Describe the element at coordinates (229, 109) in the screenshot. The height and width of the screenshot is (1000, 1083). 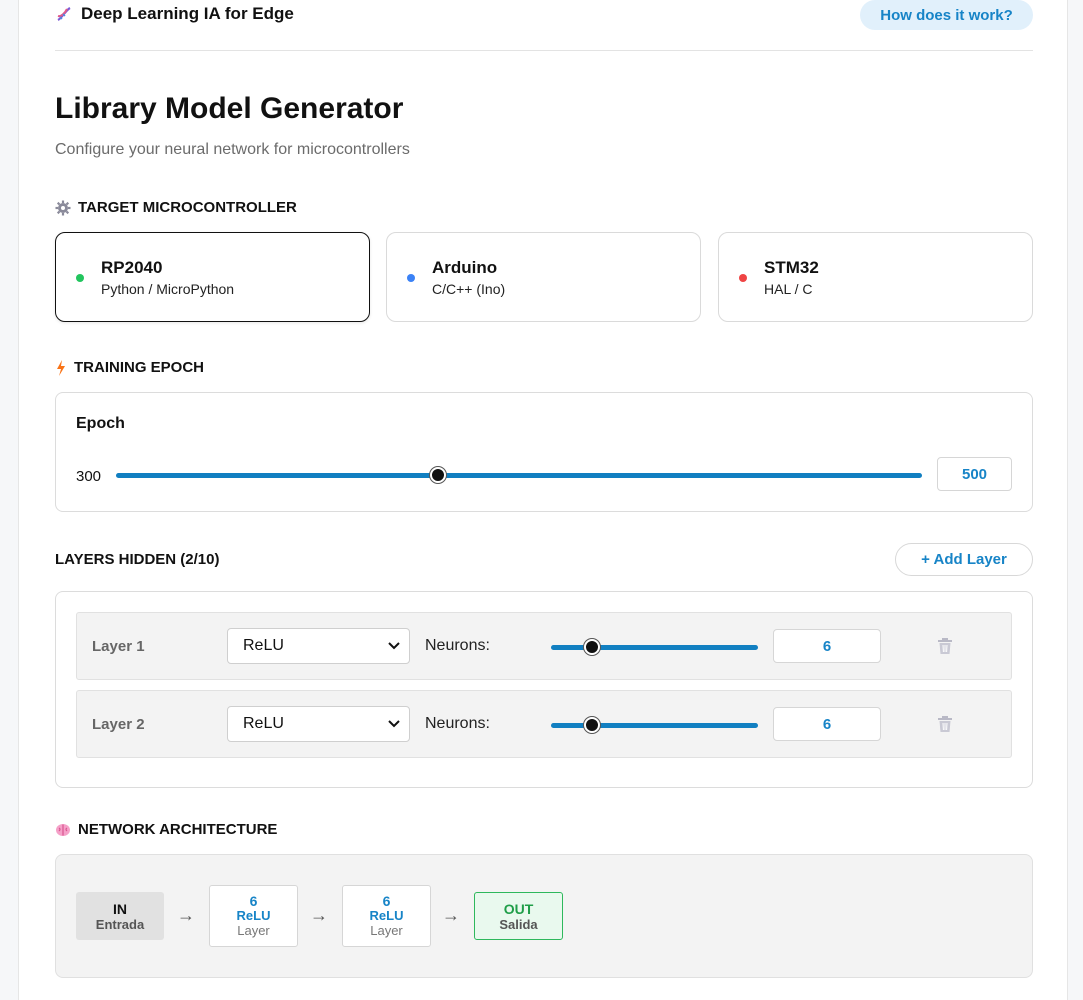
I see `page-title: Library Model Generator` at that location.